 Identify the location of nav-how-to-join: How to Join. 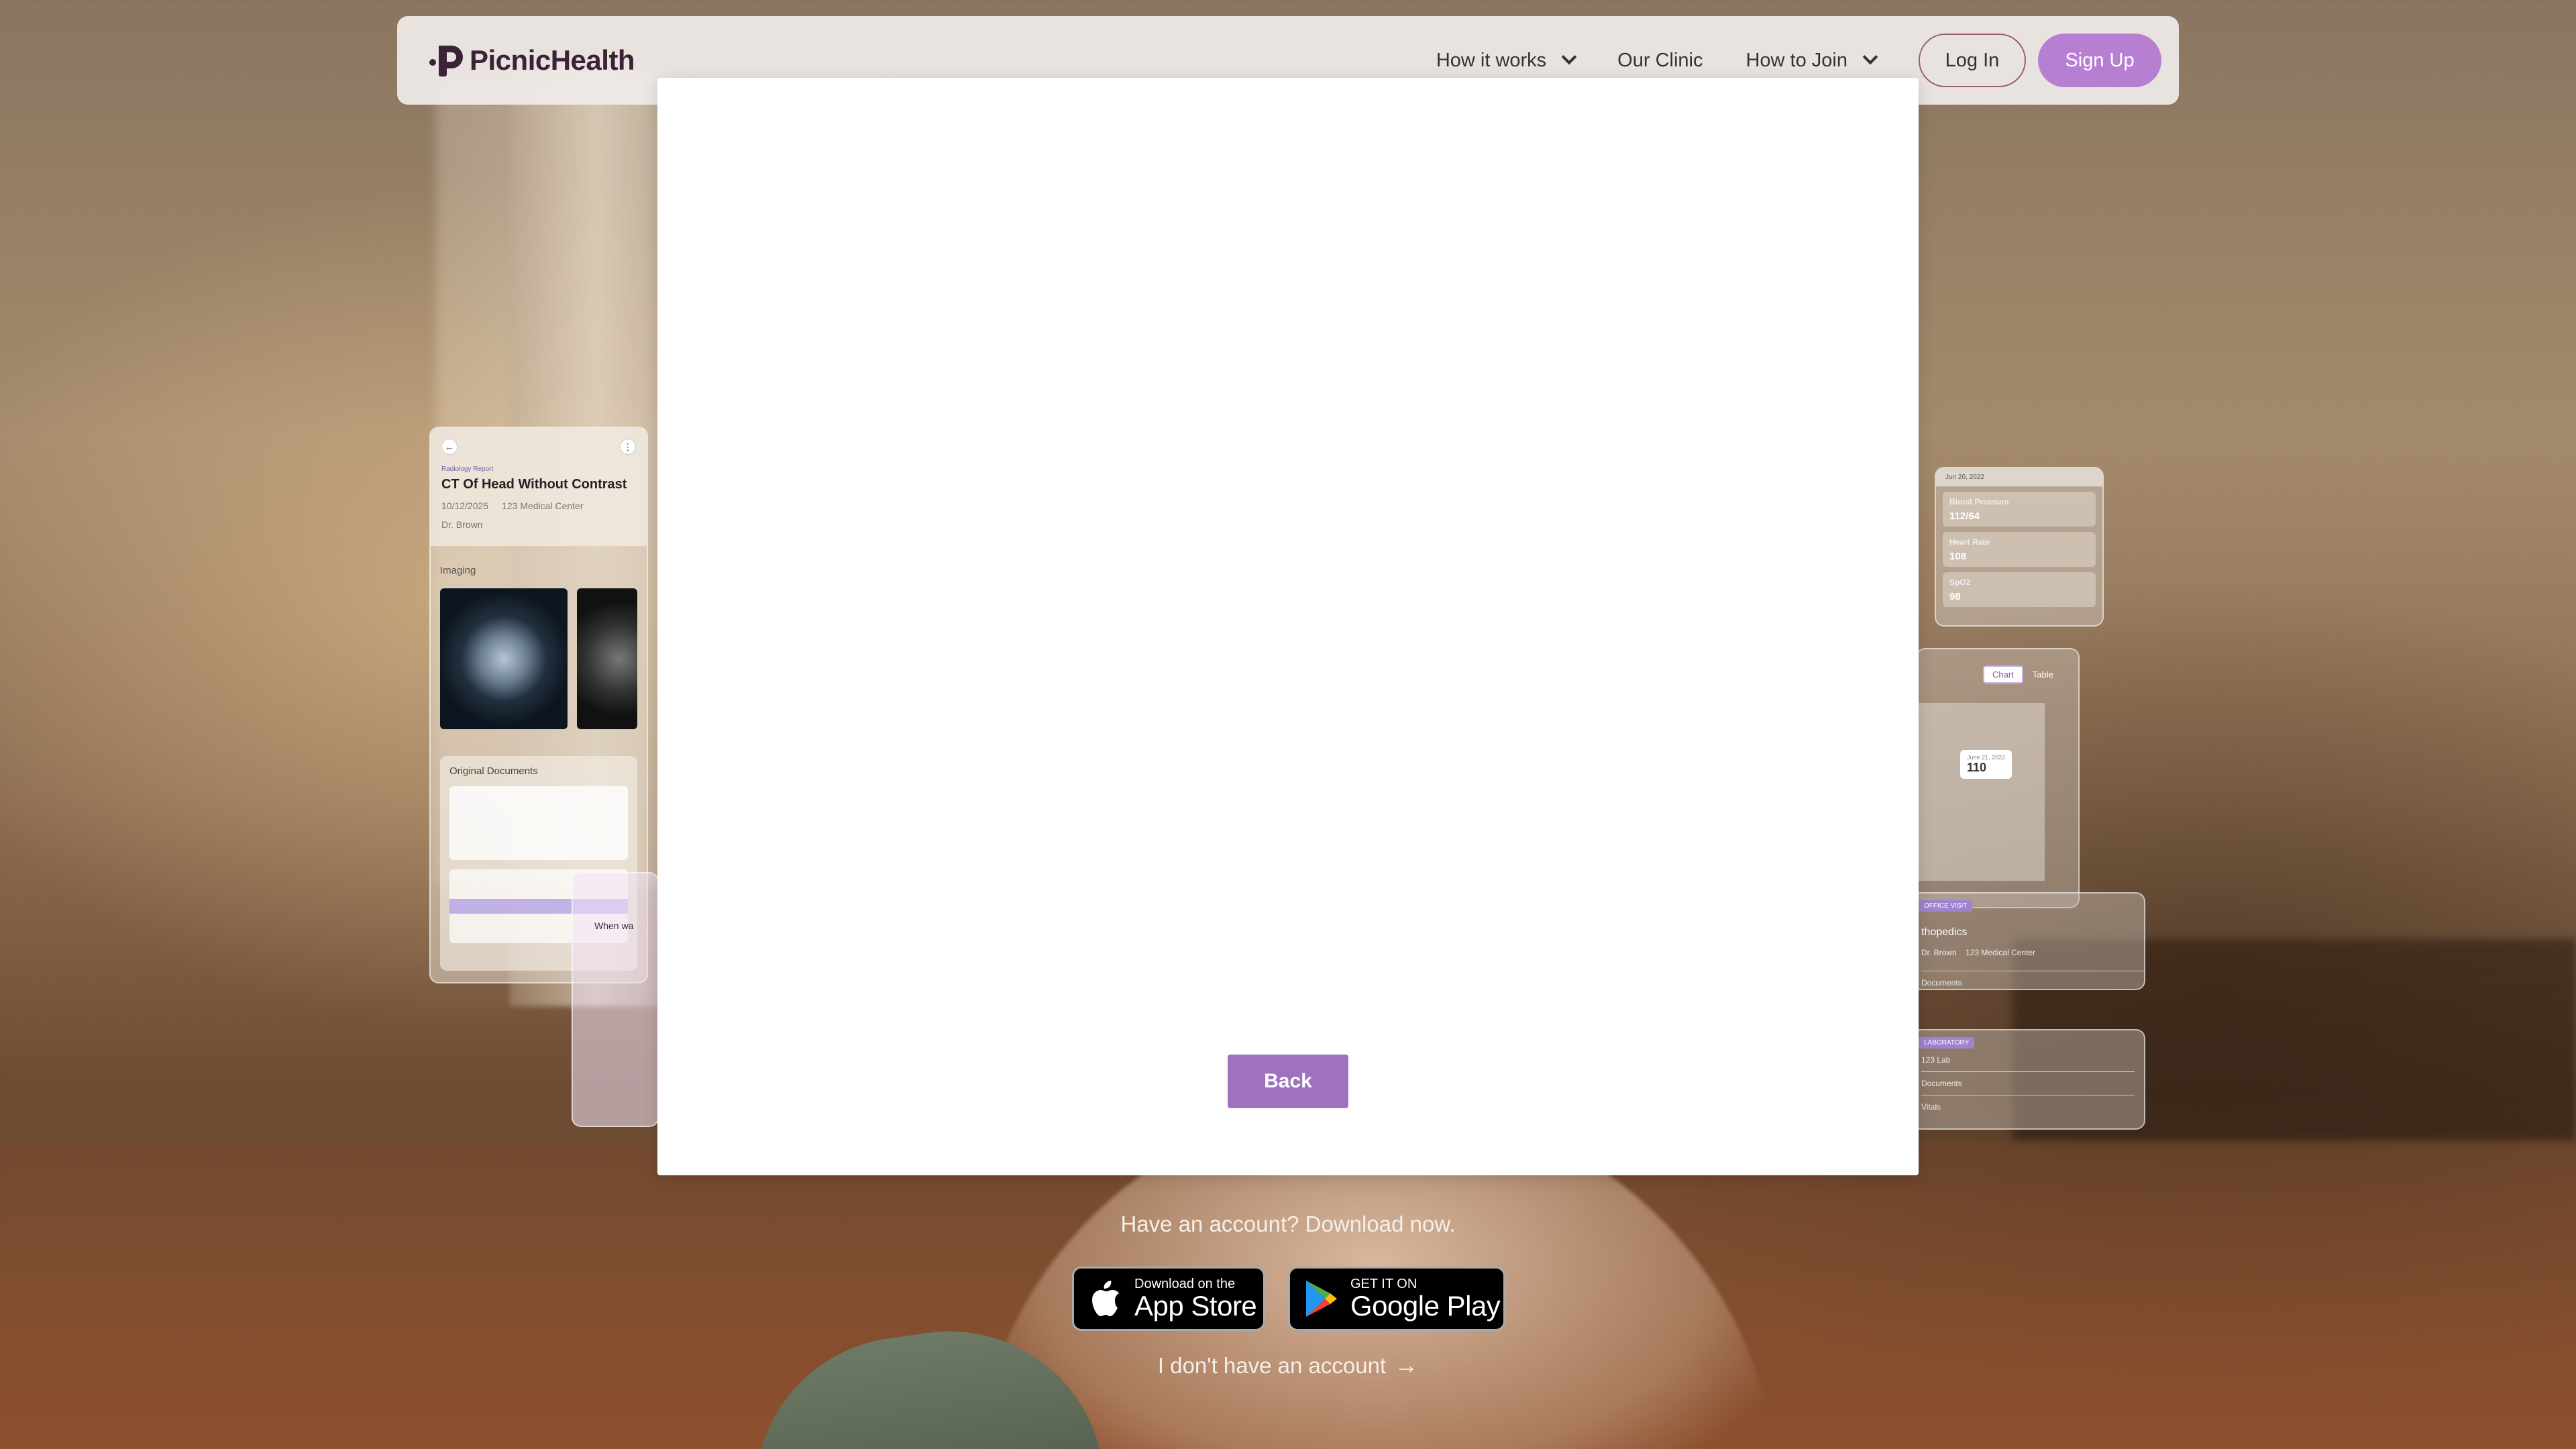
(1812, 60).